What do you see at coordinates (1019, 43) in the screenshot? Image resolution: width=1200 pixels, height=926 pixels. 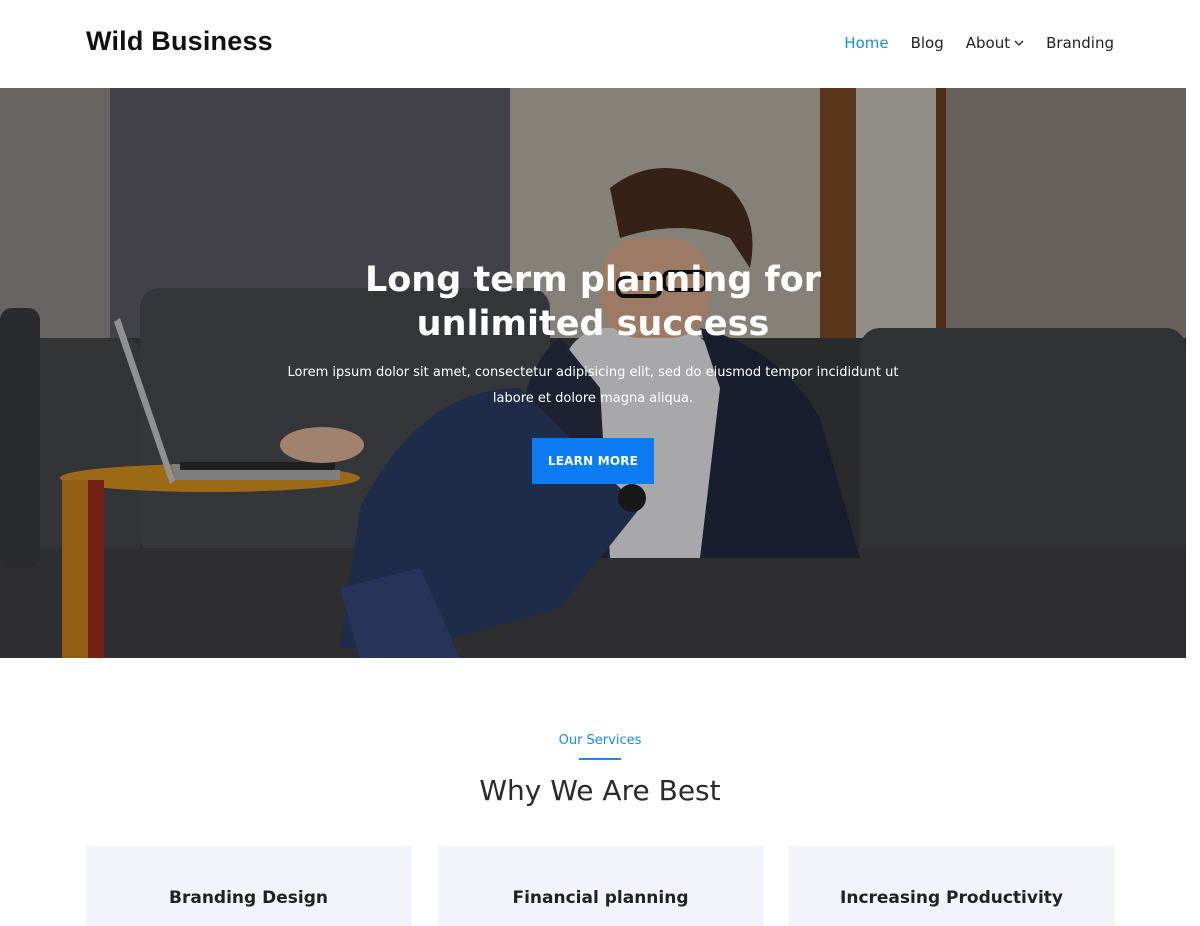 I see `chevron-down-icon` at bounding box center [1019, 43].